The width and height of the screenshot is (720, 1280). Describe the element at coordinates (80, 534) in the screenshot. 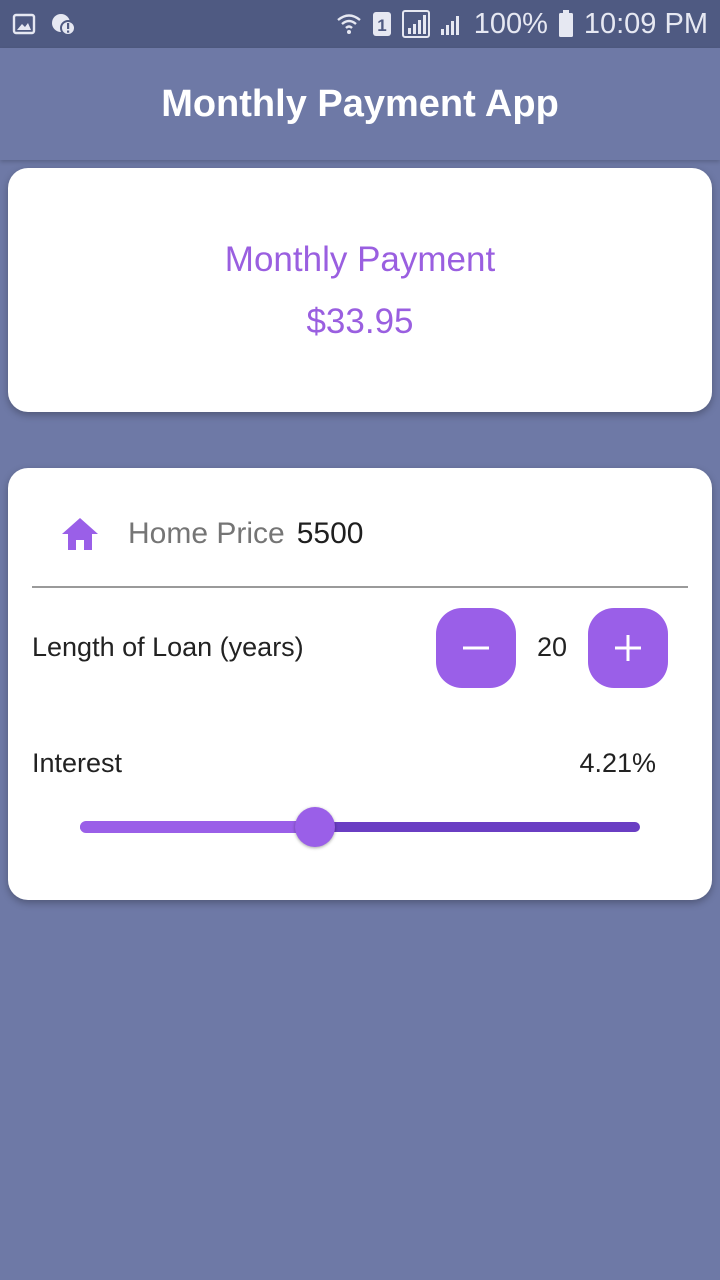

I see `home-icon` at that location.